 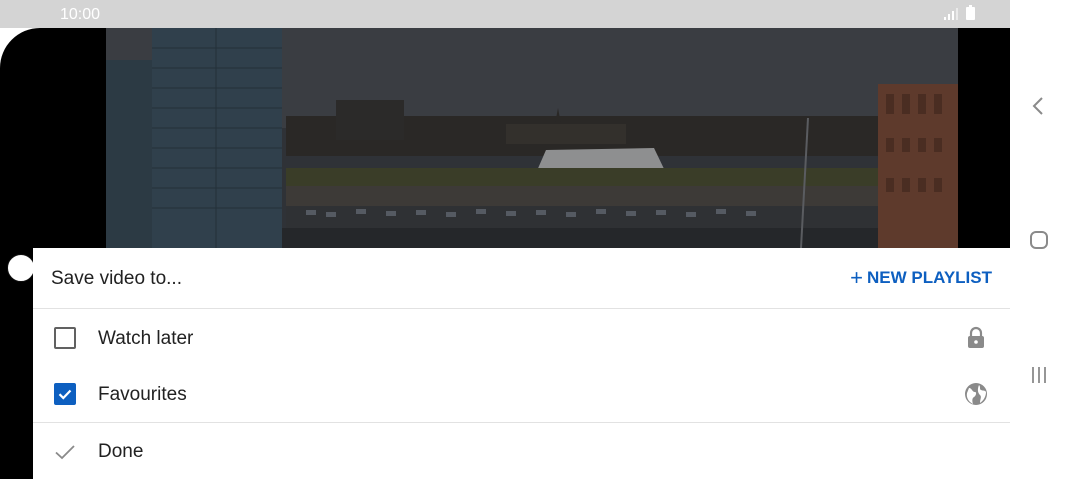 I want to click on done-label: Done, so click(x=121, y=451).